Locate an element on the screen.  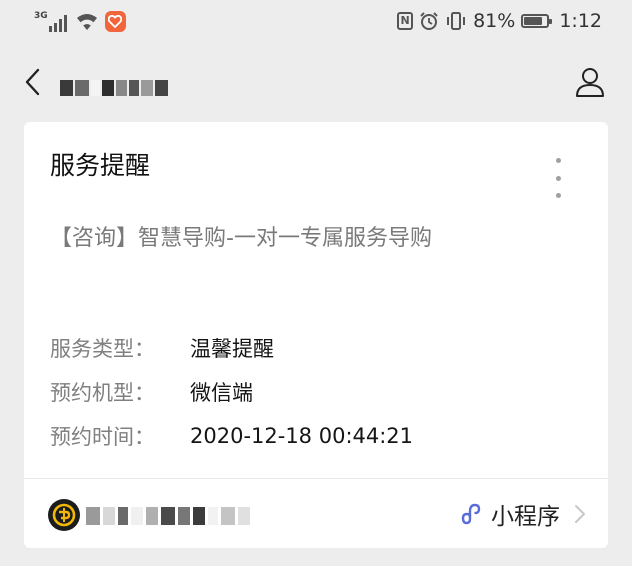
detail-row-service-type: 服务类型： 温馨提醒 is located at coordinates (231, 348).